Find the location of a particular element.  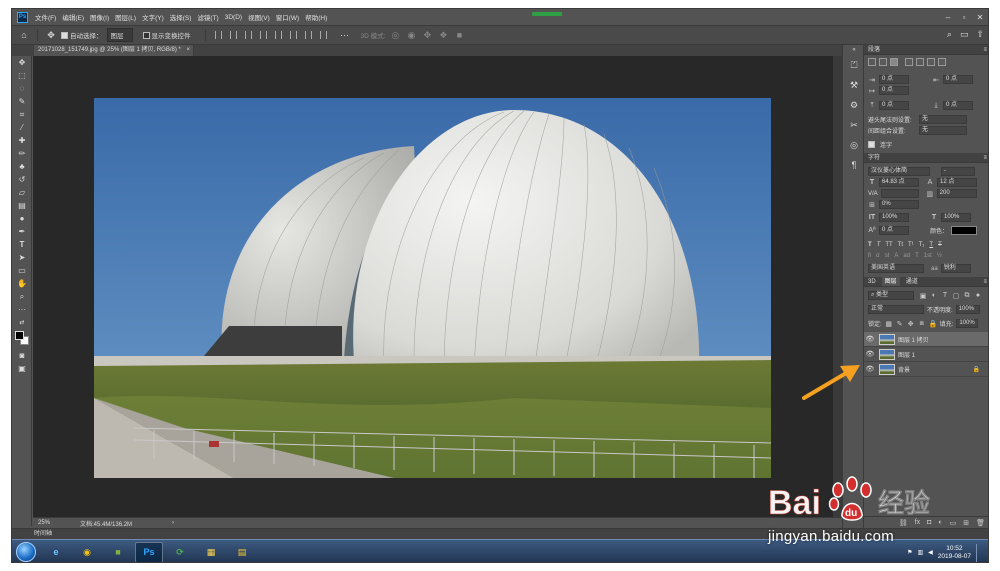

ordinals-button: 1st is located at coordinates (928, 256).